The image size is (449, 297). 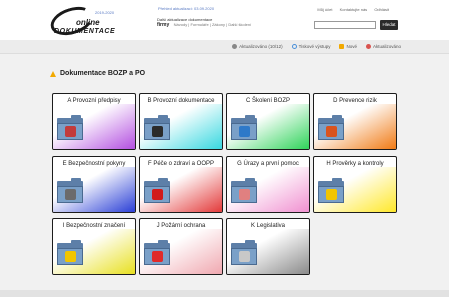 What do you see at coordinates (355, 121) in the screenshot?
I see `category-tile: D Prevence rizik` at bounding box center [355, 121].